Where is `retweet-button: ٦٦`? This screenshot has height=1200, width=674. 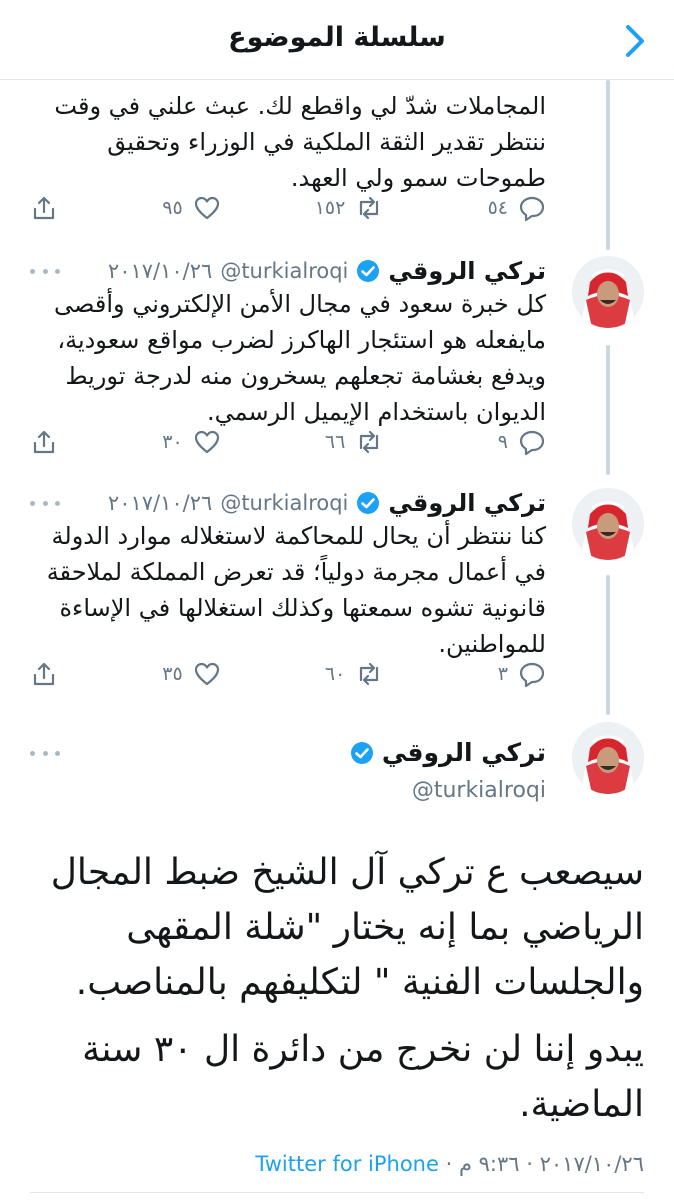 retweet-button: ٦٦ is located at coordinates (313, 442).